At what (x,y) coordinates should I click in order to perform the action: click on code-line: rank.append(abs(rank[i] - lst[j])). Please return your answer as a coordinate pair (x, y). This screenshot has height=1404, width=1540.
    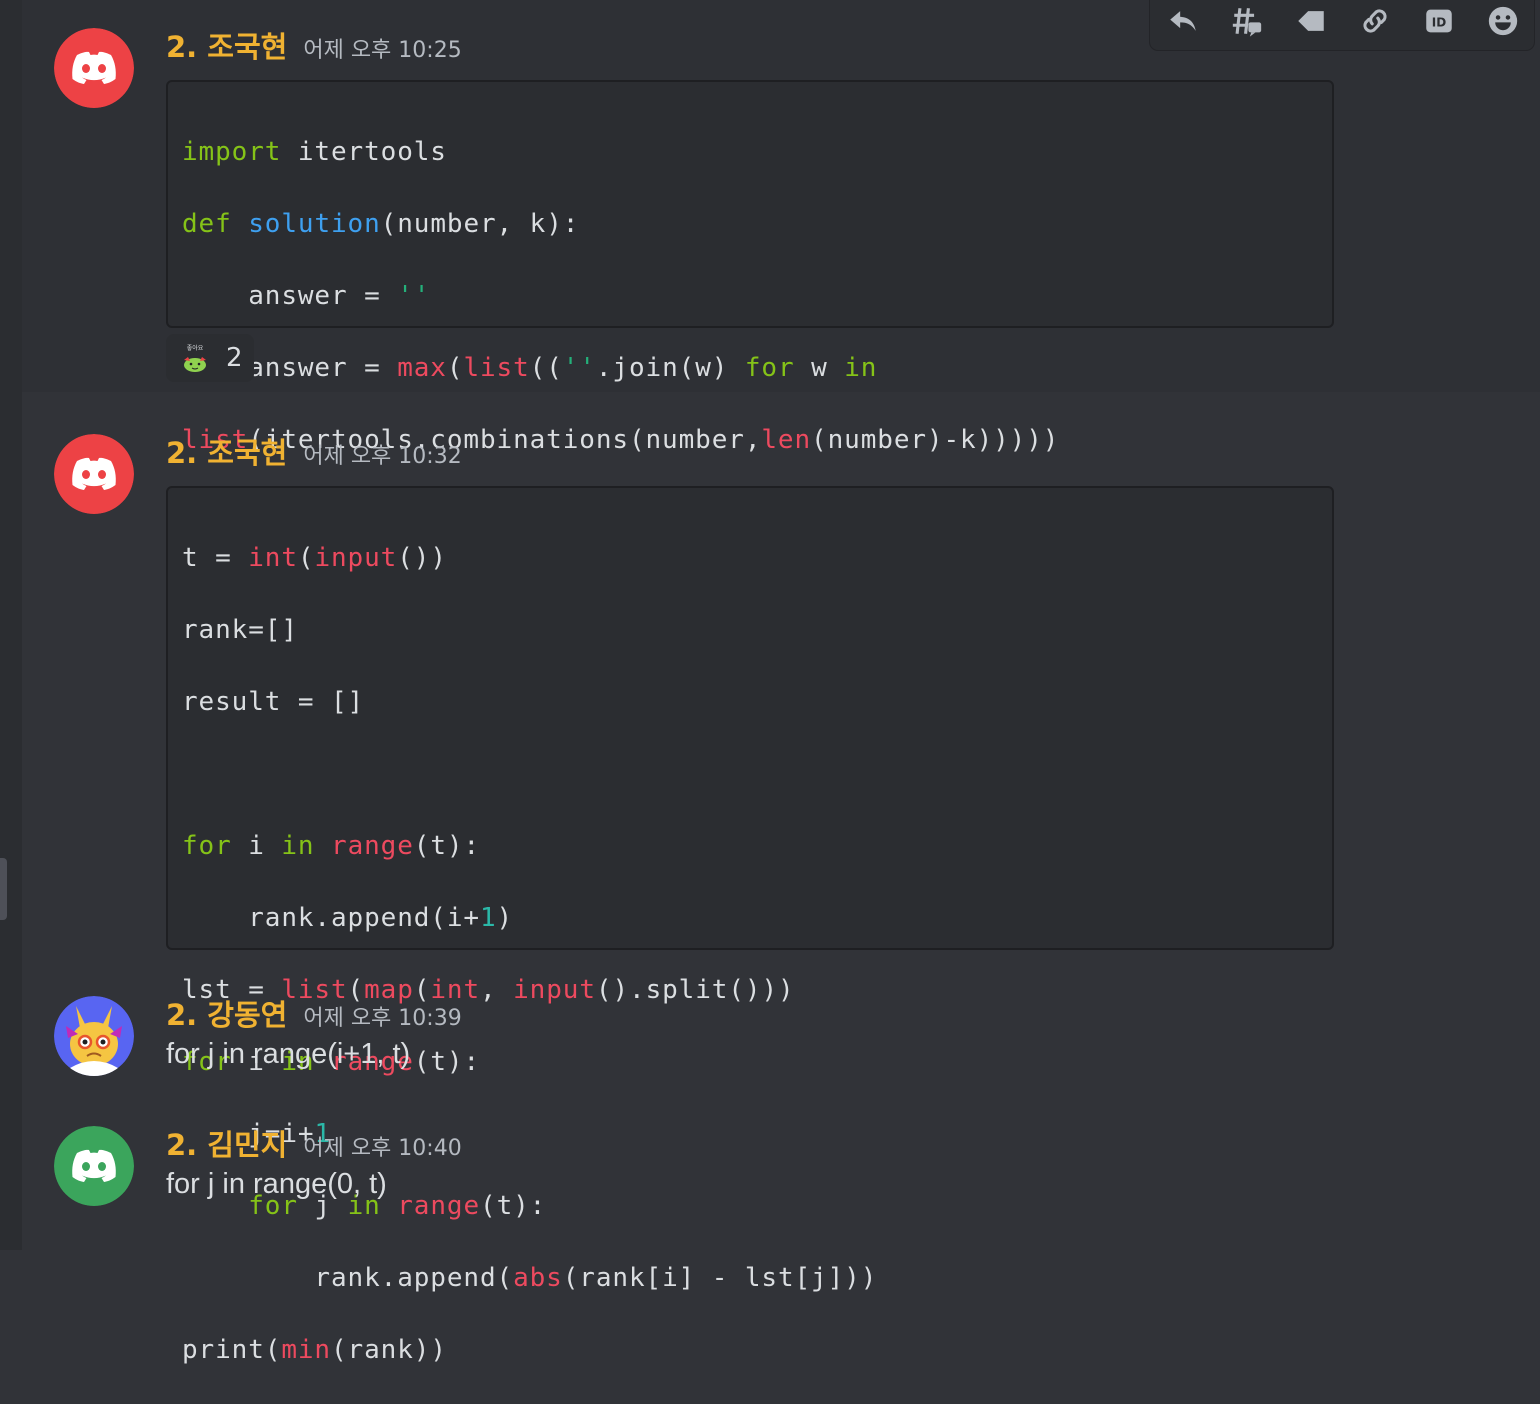
    Looking at the image, I should click on (530, 1278).